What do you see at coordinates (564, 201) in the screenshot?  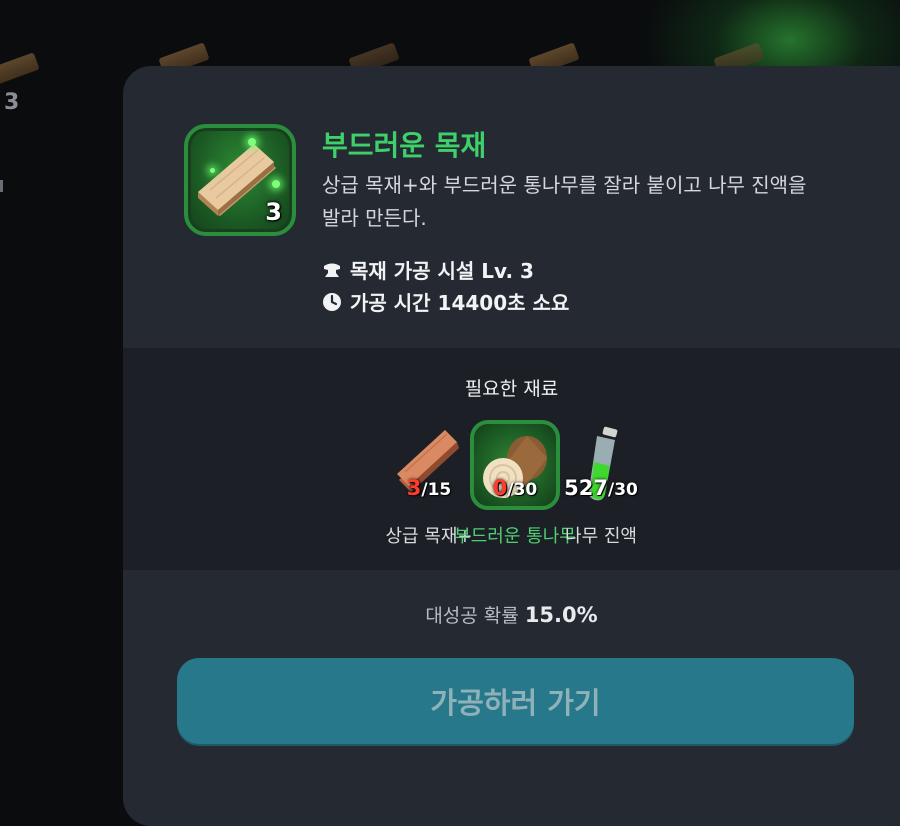 I see `item-description: 상급 목재+와 부드러운 통나무를 잘라 붙이고 나무 진액을 발라 만든다.` at bounding box center [564, 201].